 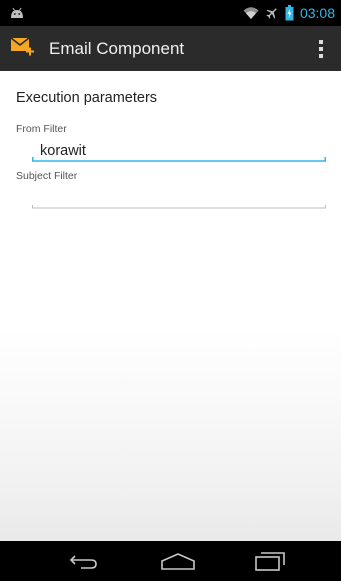 I want to click on recent-apps-icon, so click(x=270, y=561).